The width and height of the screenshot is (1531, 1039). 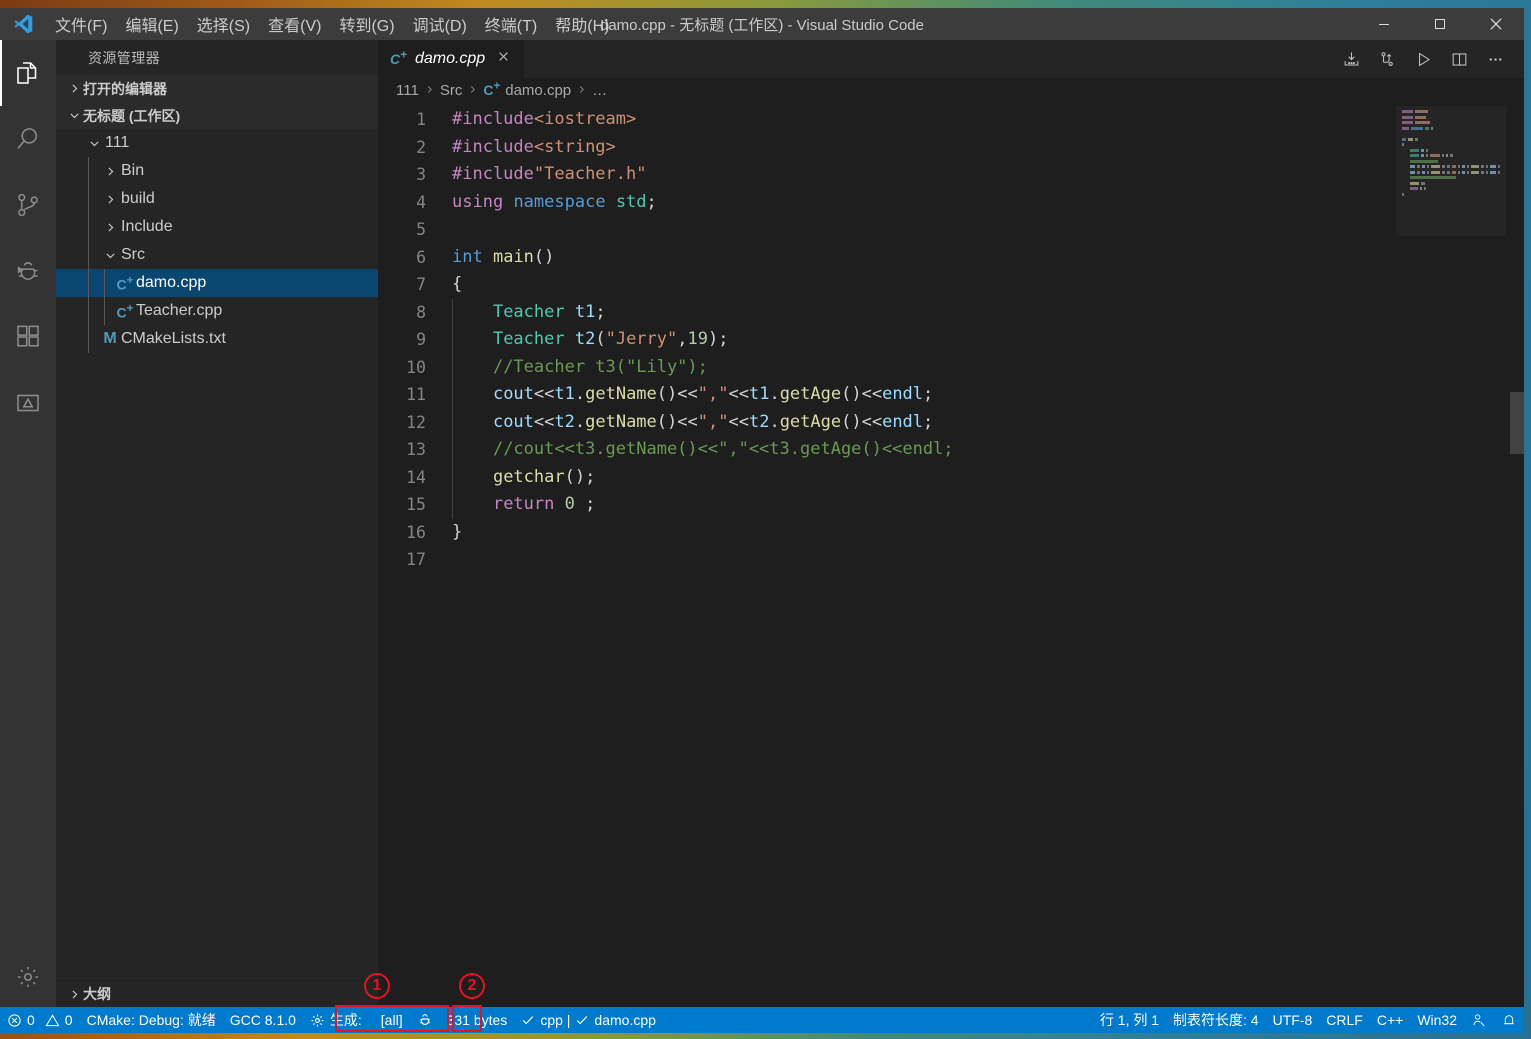 What do you see at coordinates (1293, 1020) in the screenshot?
I see `status-encoding: UTF-8` at bounding box center [1293, 1020].